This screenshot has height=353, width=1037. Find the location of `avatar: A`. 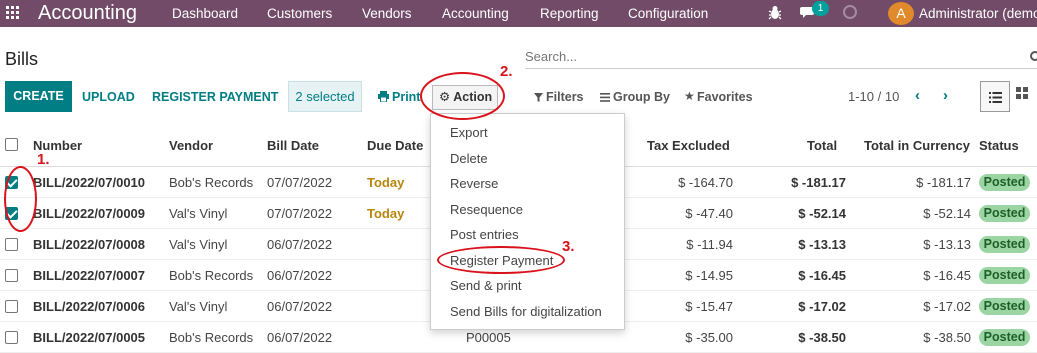

avatar: A is located at coordinates (901, 13).